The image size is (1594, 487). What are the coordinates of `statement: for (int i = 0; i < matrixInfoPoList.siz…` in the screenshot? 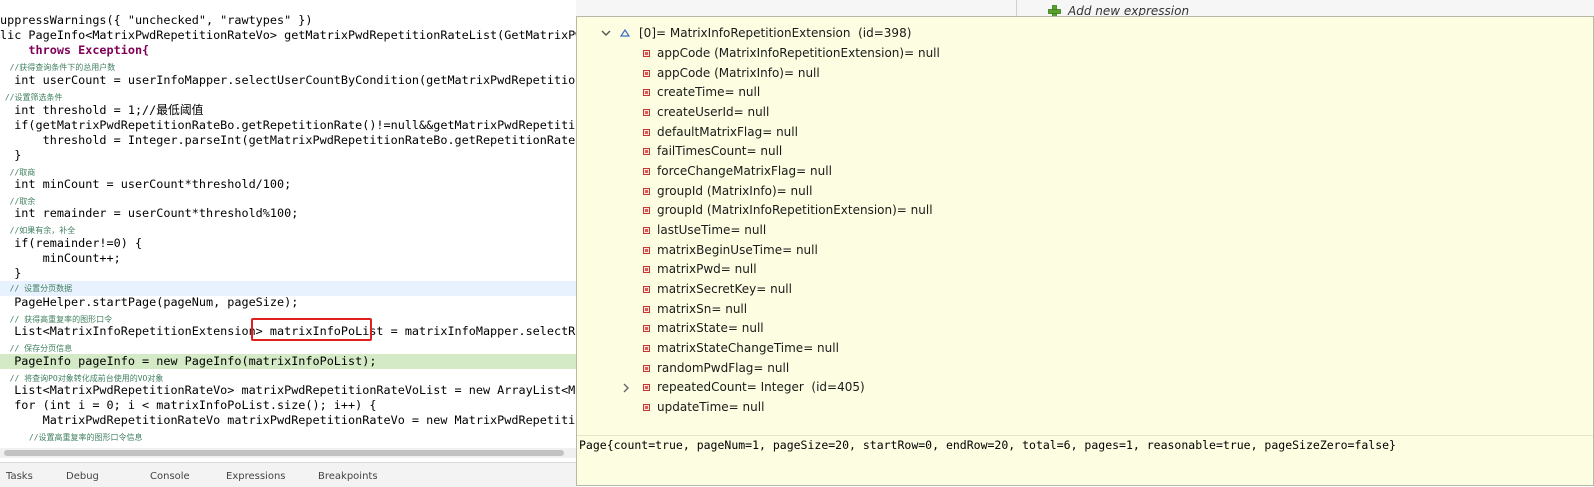 It's located at (188, 405).